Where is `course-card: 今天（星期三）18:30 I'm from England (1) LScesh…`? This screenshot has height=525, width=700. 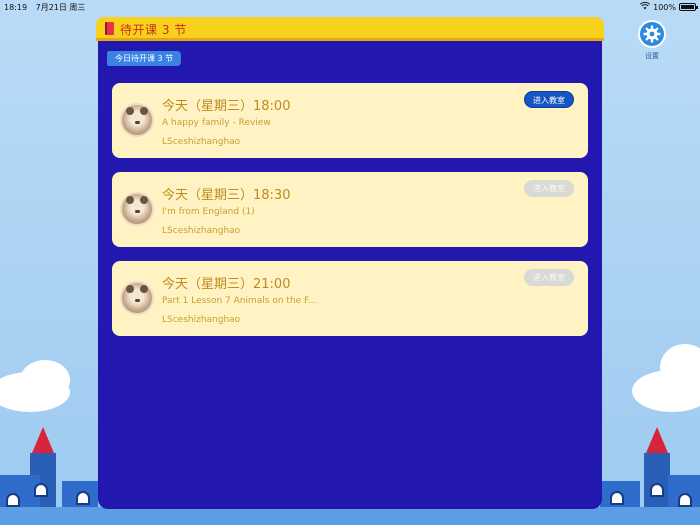 course-card: 今天（星期三）18:30 I'm from England (1) LScesh… is located at coordinates (350, 209).